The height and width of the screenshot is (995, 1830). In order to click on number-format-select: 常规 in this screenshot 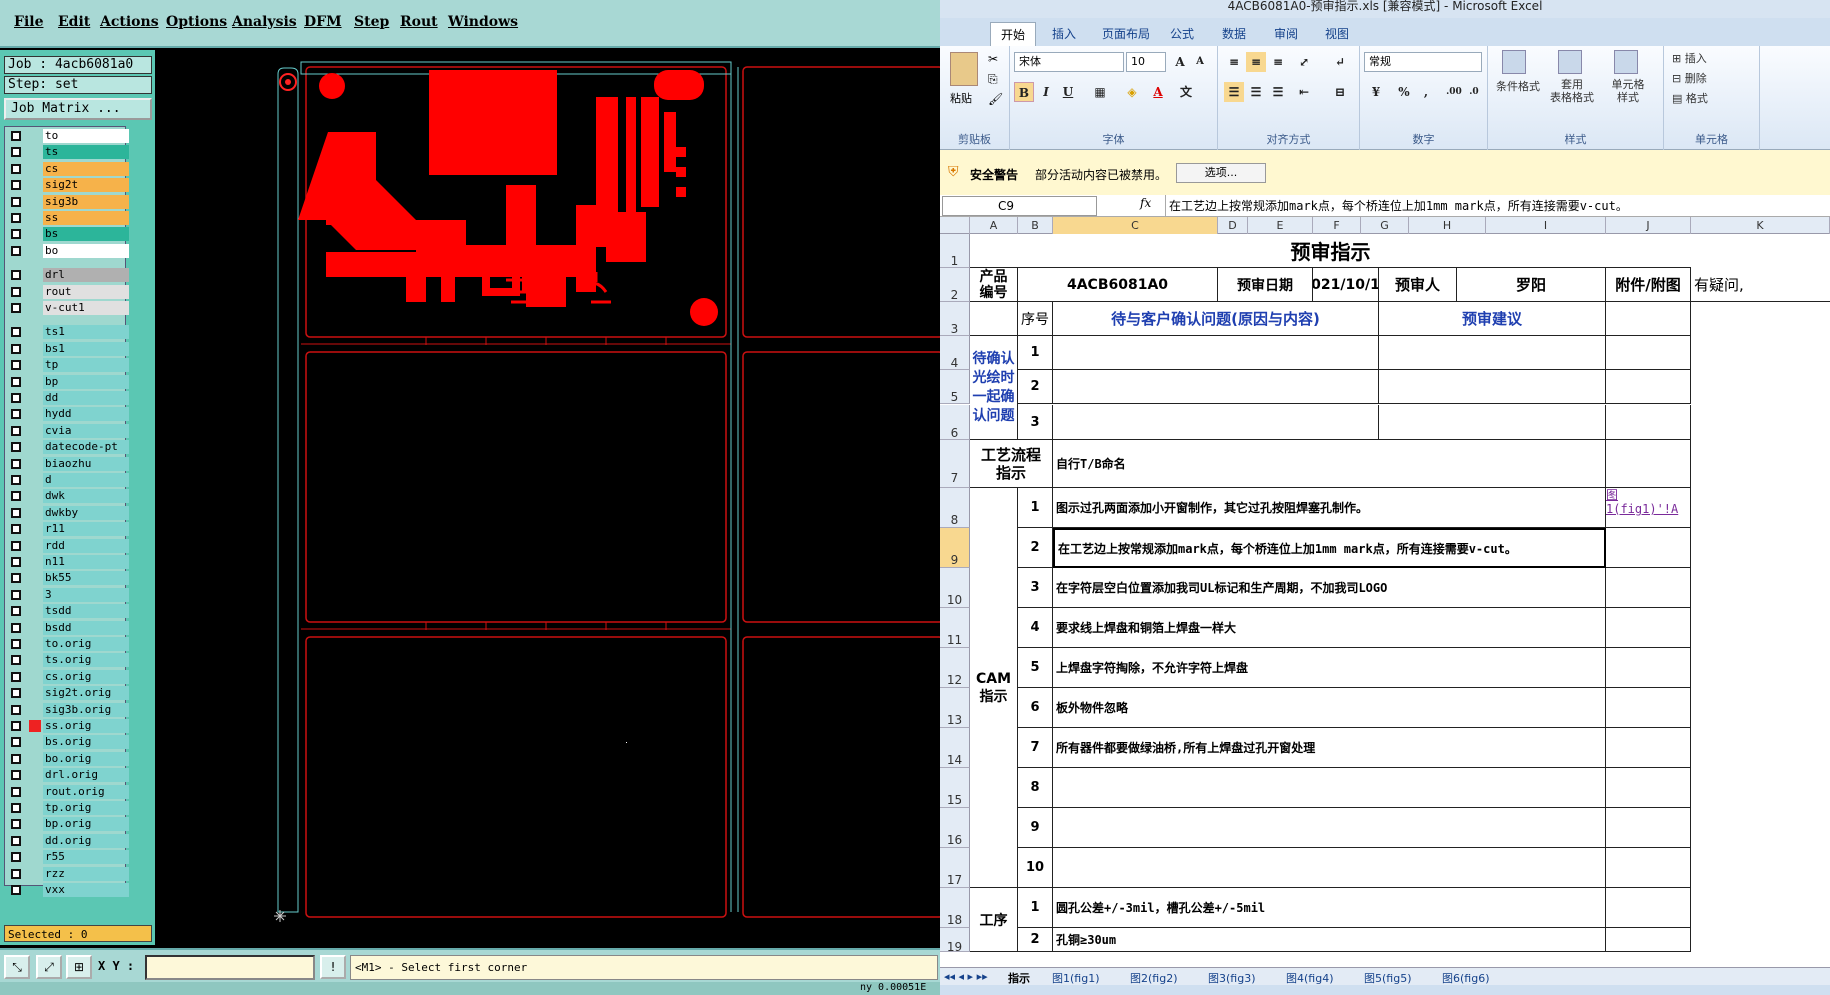, I will do `click(1423, 62)`.